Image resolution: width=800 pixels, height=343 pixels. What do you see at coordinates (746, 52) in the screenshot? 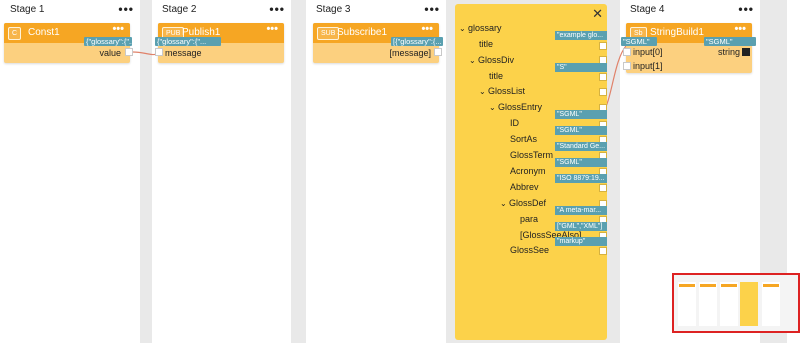
I see `string-output-port` at bounding box center [746, 52].